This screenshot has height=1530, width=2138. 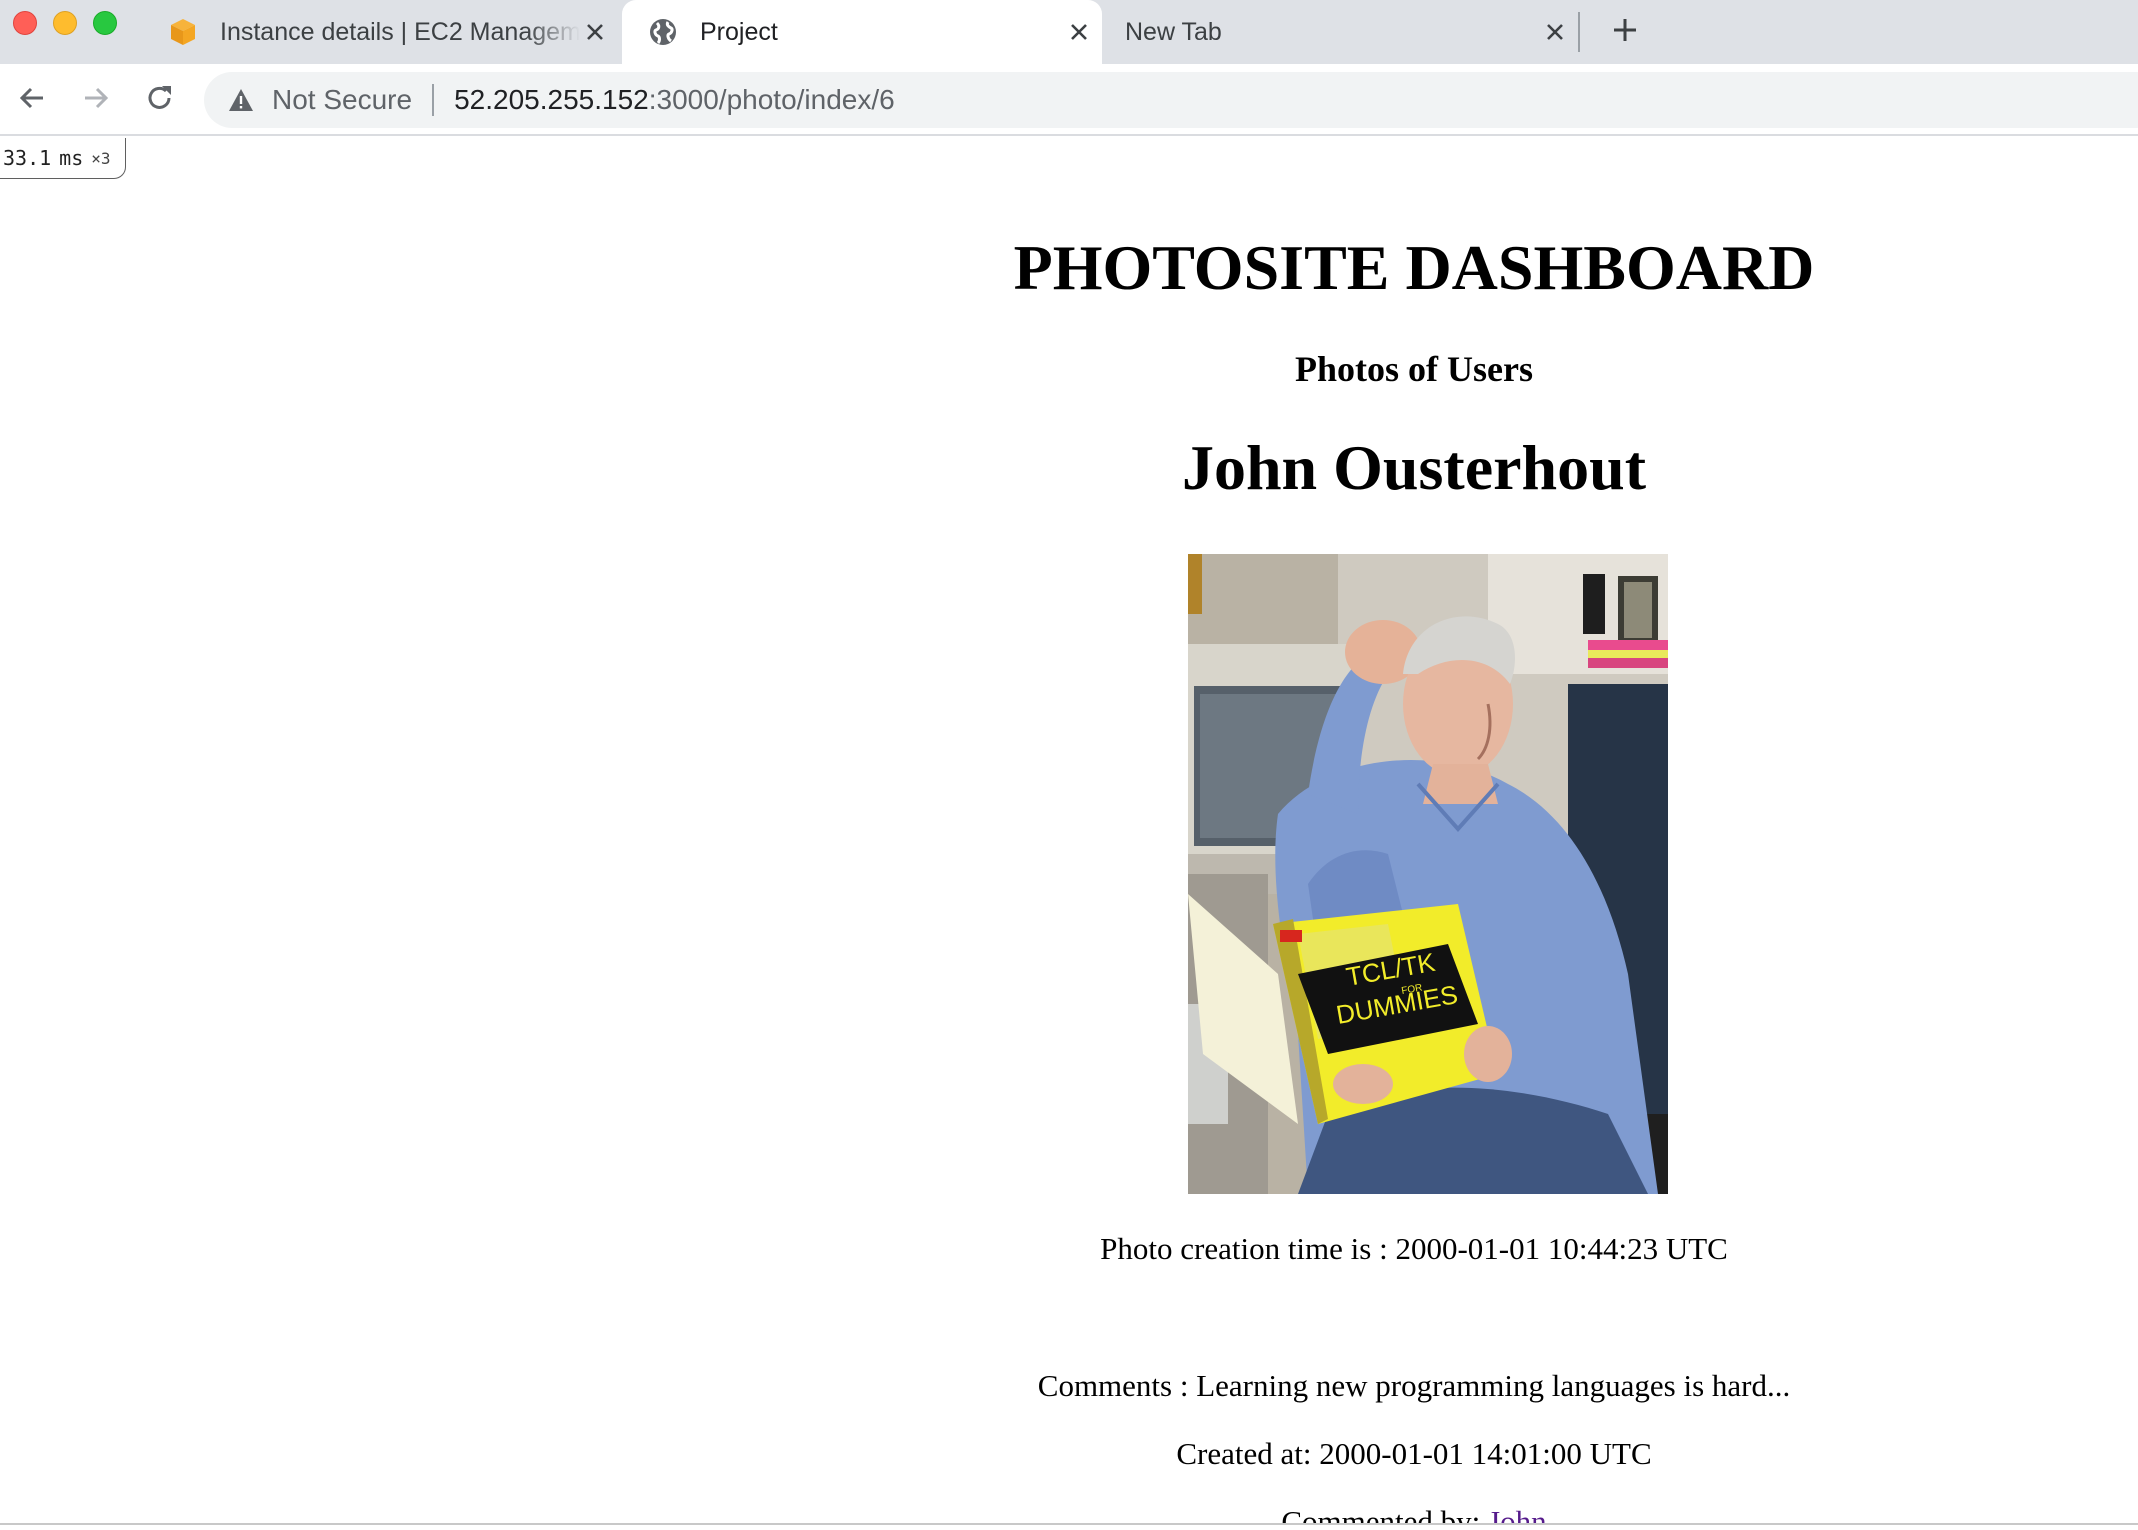 What do you see at coordinates (65, 23) in the screenshot?
I see `minimize-window-button` at bounding box center [65, 23].